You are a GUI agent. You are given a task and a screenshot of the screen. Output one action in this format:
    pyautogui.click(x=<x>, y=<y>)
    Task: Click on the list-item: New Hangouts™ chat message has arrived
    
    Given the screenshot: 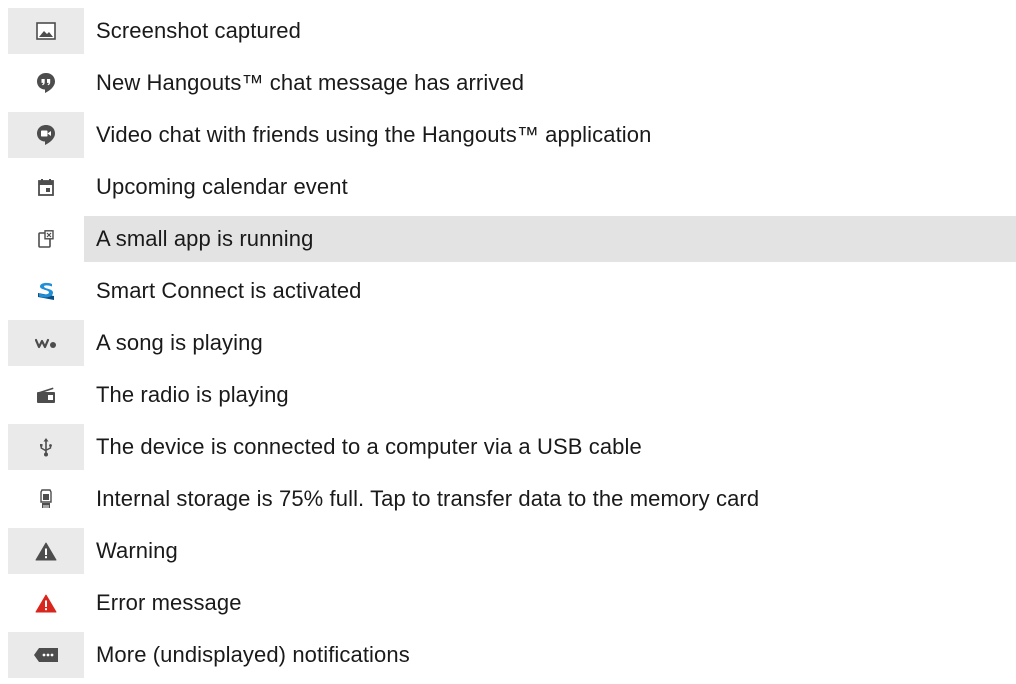 What is the action you would take?
    pyautogui.click(x=508, y=83)
    